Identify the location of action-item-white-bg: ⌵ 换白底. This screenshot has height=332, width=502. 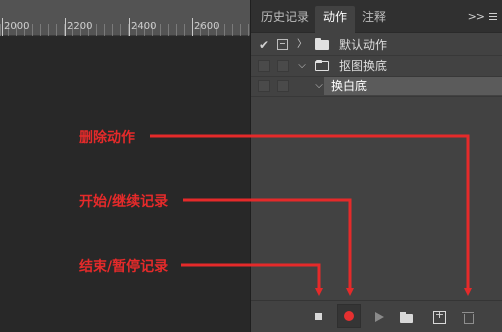
(376, 86).